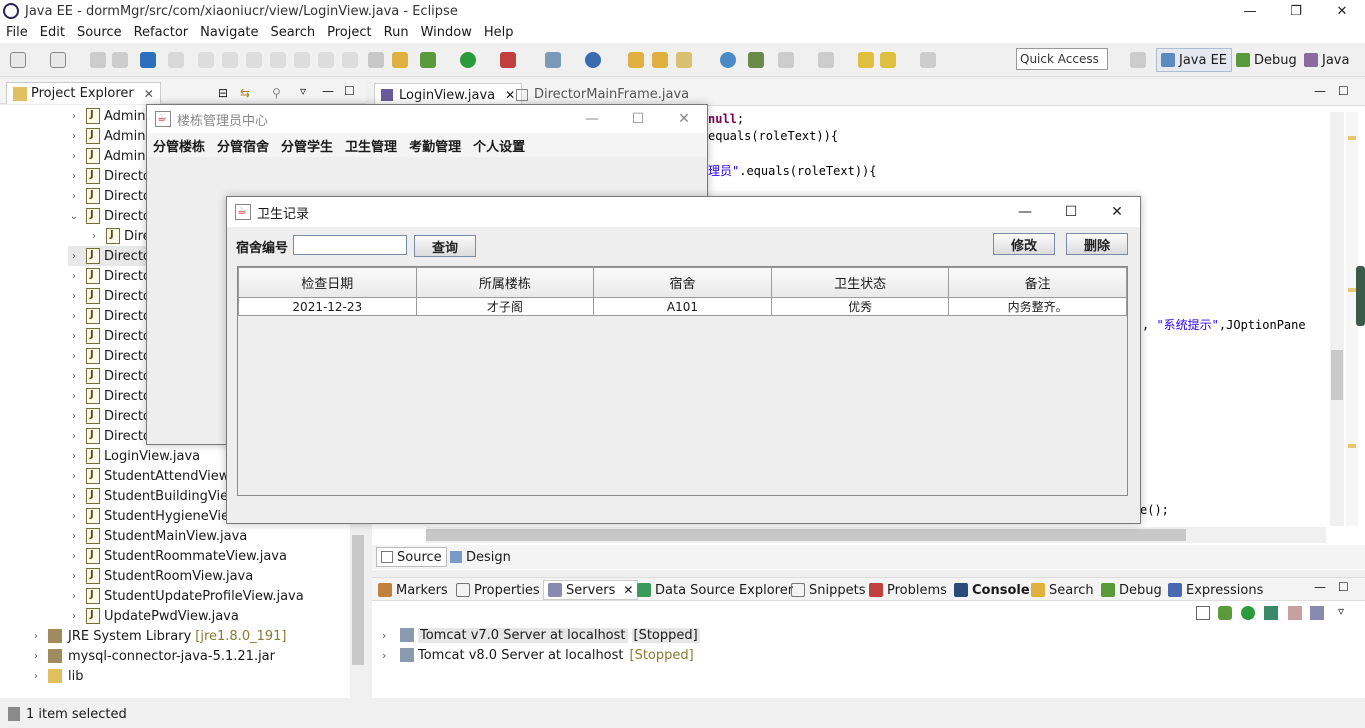  What do you see at coordinates (120, 60) in the screenshot?
I see `save-all-icon` at bounding box center [120, 60].